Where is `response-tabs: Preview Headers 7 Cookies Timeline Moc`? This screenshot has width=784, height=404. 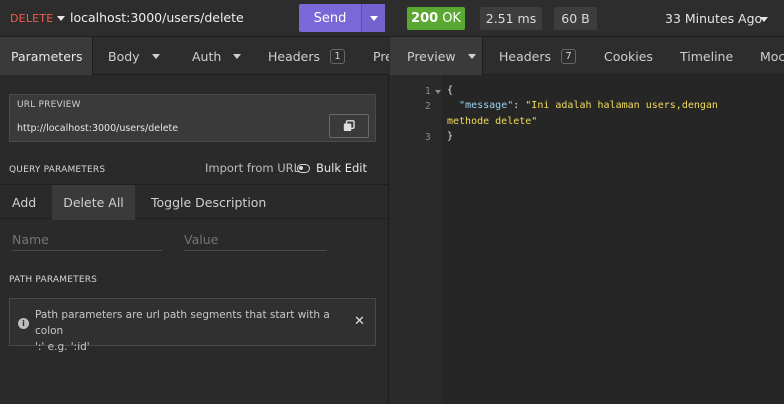 response-tabs: Preview Headers 7 Cookies Timeline Moc is located at coordinates (587, 56).